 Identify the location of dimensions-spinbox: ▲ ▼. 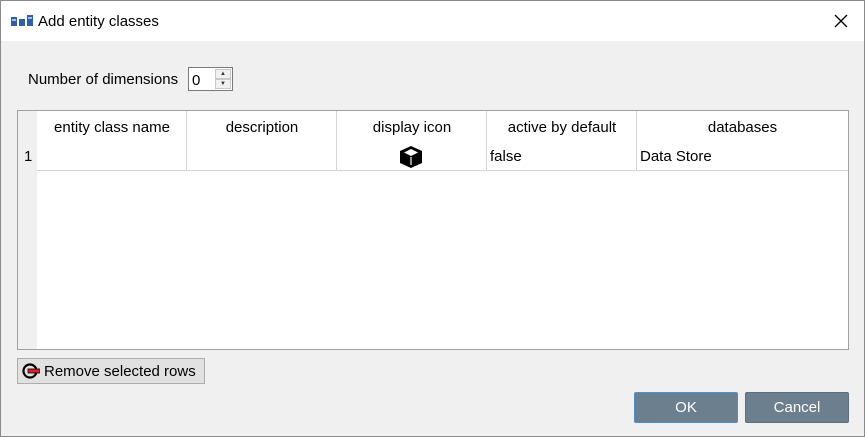
(210, 79).